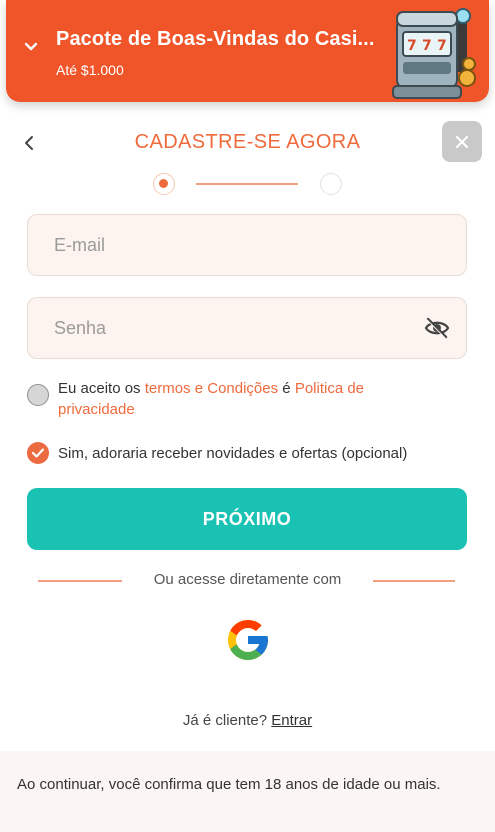 This screenshot has width=495, height=832. I want to click on google-icon, so click(248, 640).